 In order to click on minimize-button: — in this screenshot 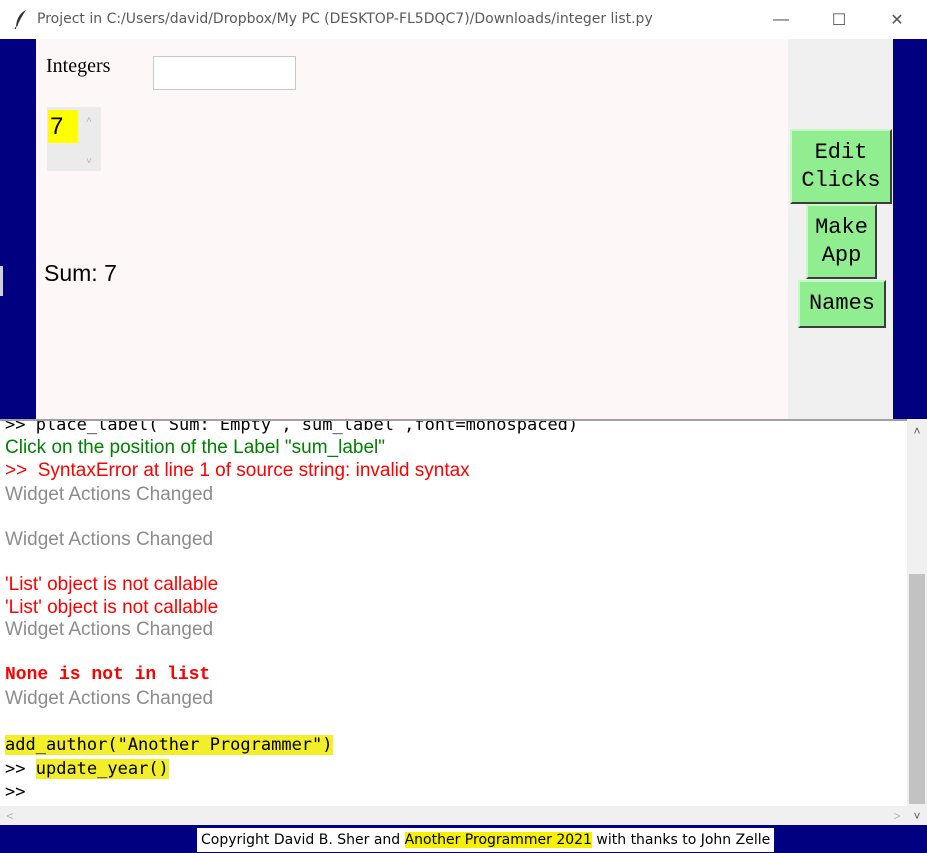, I will do `click(781, 19)`.